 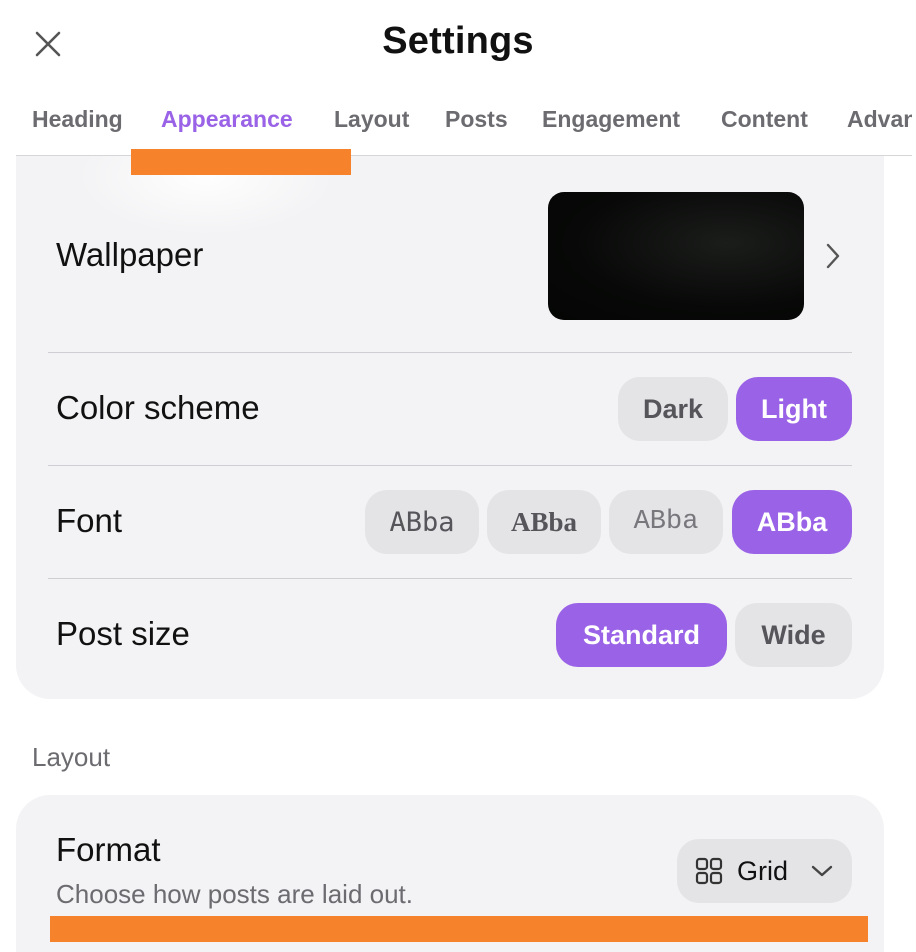 What do you see at coordinates (123, 633) in the screenshot?
I see `post-size-label: Post size` at bounding box center [123, 633].